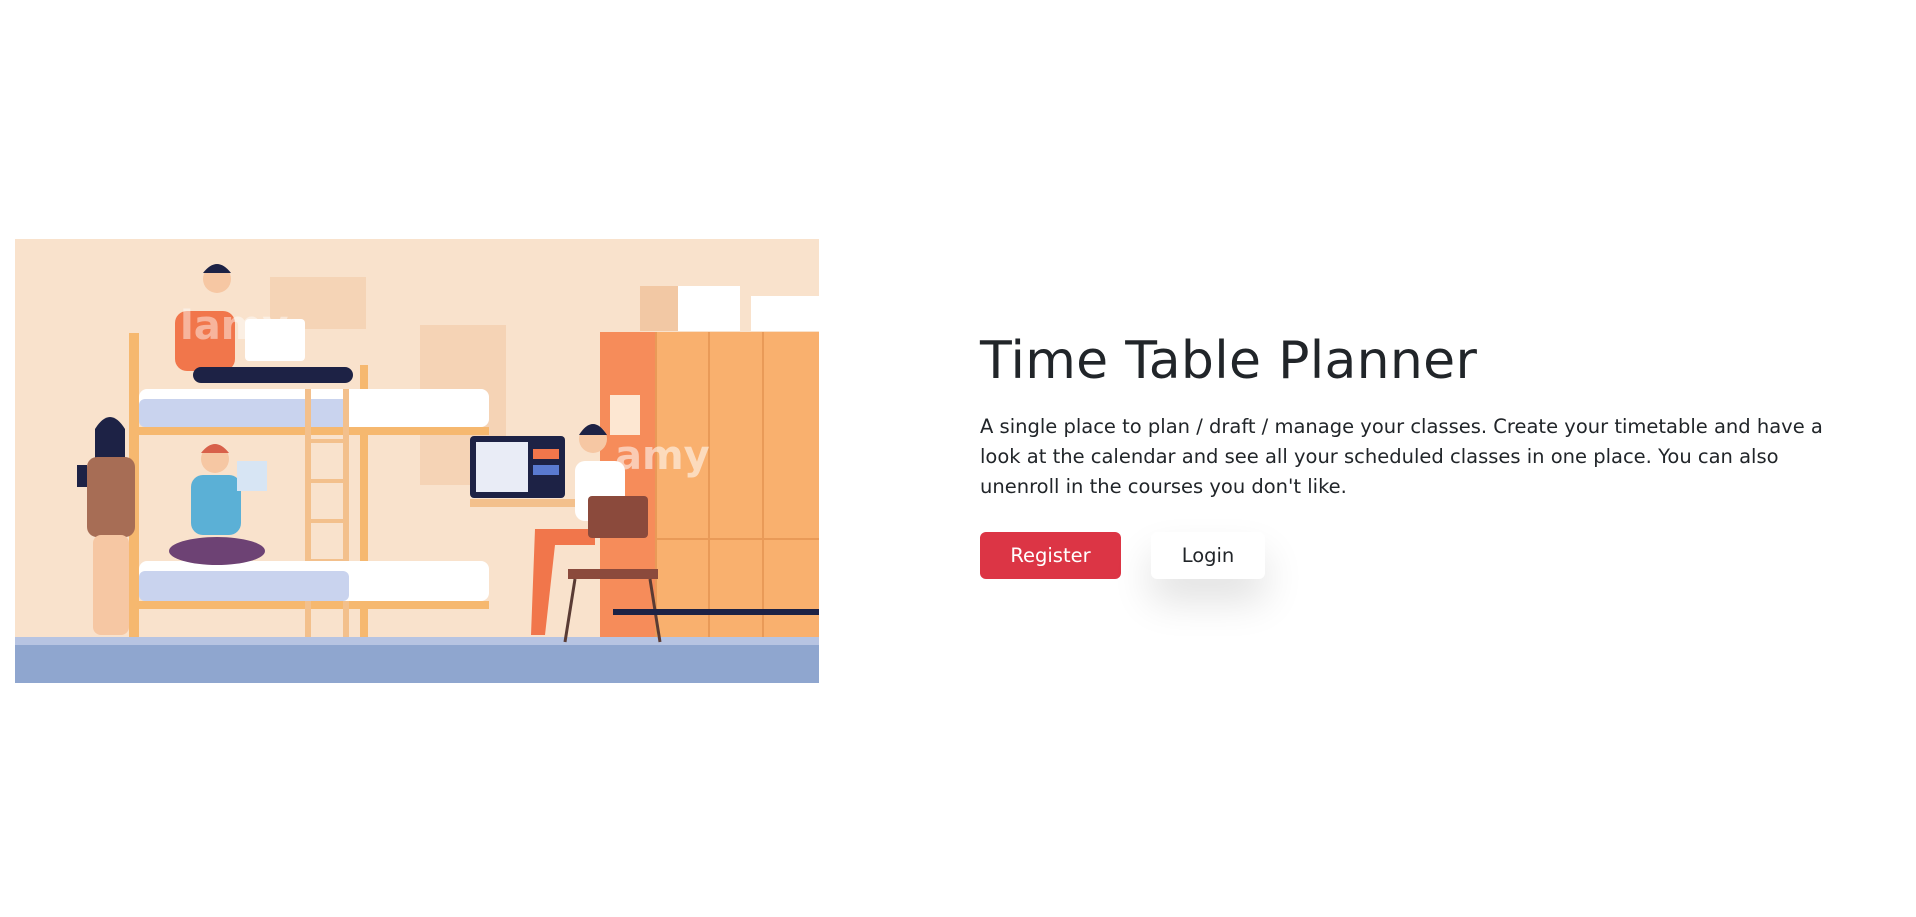  Describe the element at coordinates (1420, 556) in the screenshot. I see `action-buttons: Register Login` at that location.